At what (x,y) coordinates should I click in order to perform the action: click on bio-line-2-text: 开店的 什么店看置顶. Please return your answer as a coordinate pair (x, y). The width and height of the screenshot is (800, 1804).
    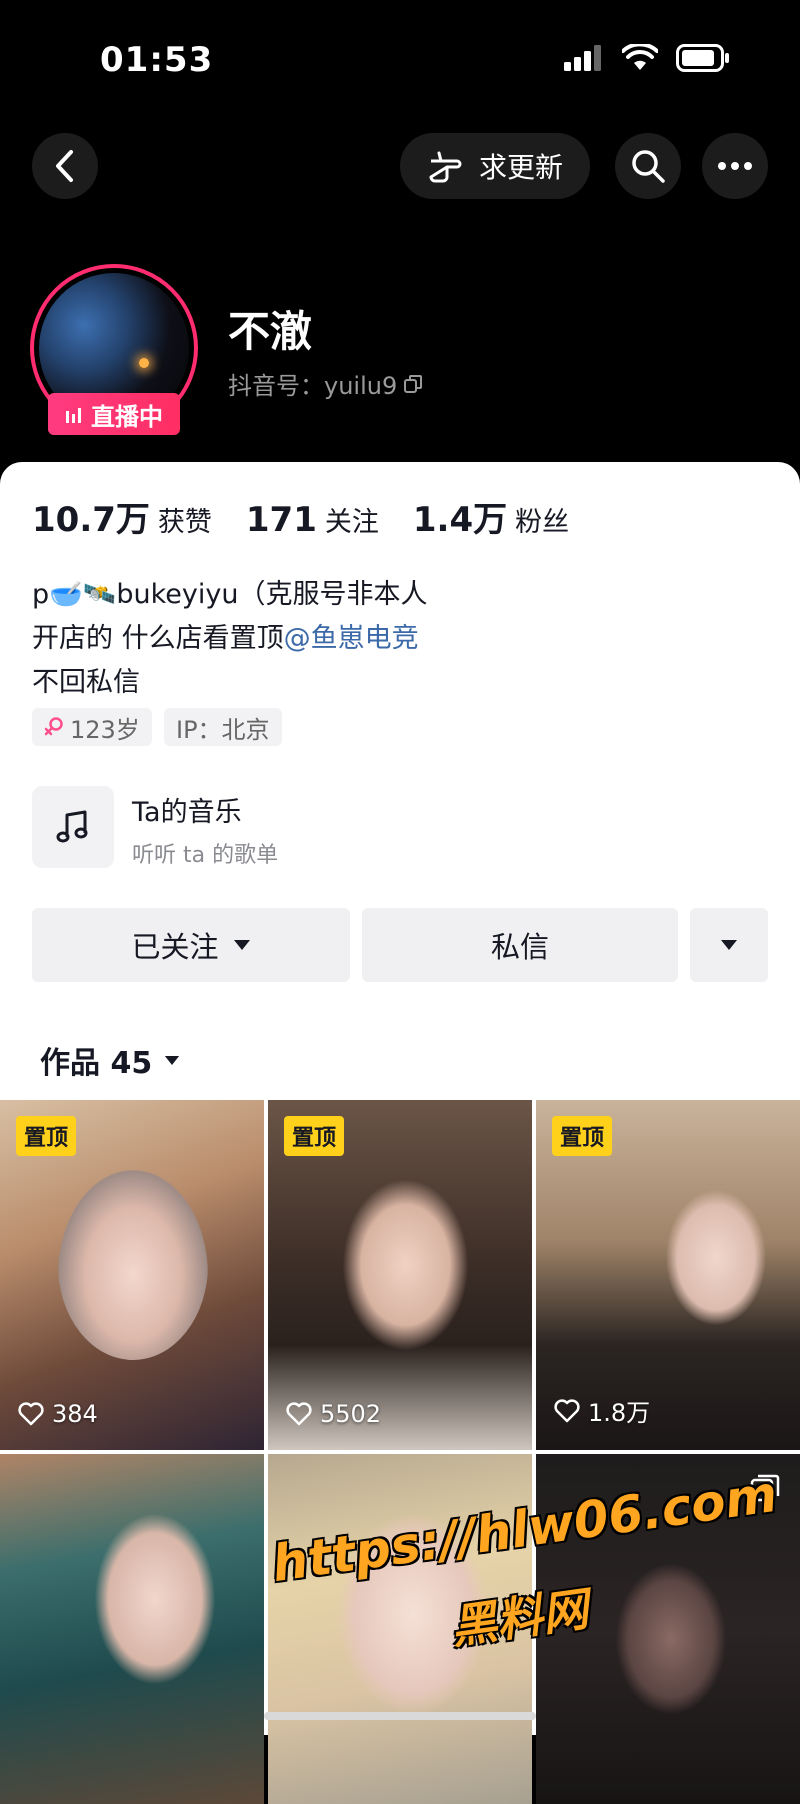
    Looking at the image, I should click on (158, 638).